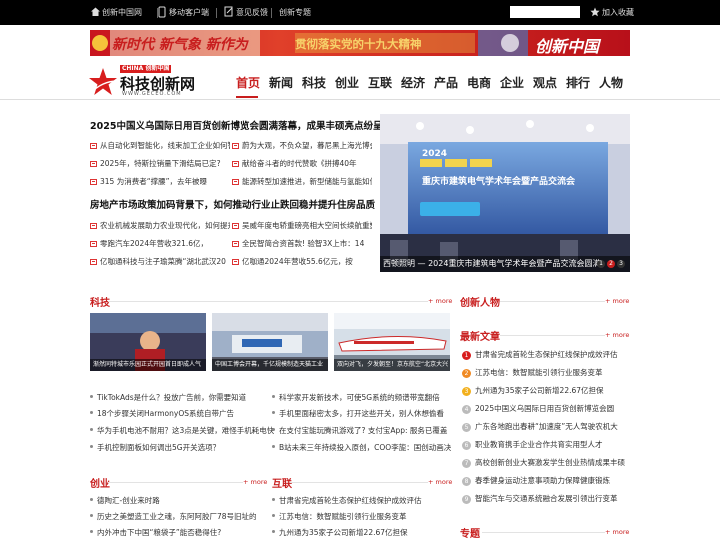 The image size is (720, 540). Describe the element at coordinates (182, 431) in the screenshot. I see `tech-list-item: 华为手机电池不耐用？这3点是关键，难怪手机耗电快` at that location.